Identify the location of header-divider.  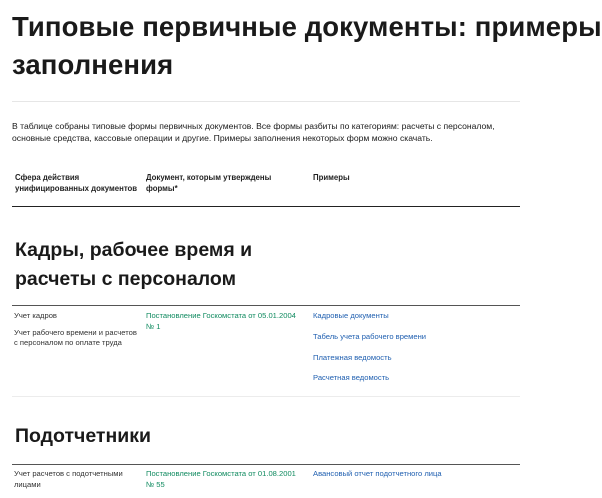
(266, 206).